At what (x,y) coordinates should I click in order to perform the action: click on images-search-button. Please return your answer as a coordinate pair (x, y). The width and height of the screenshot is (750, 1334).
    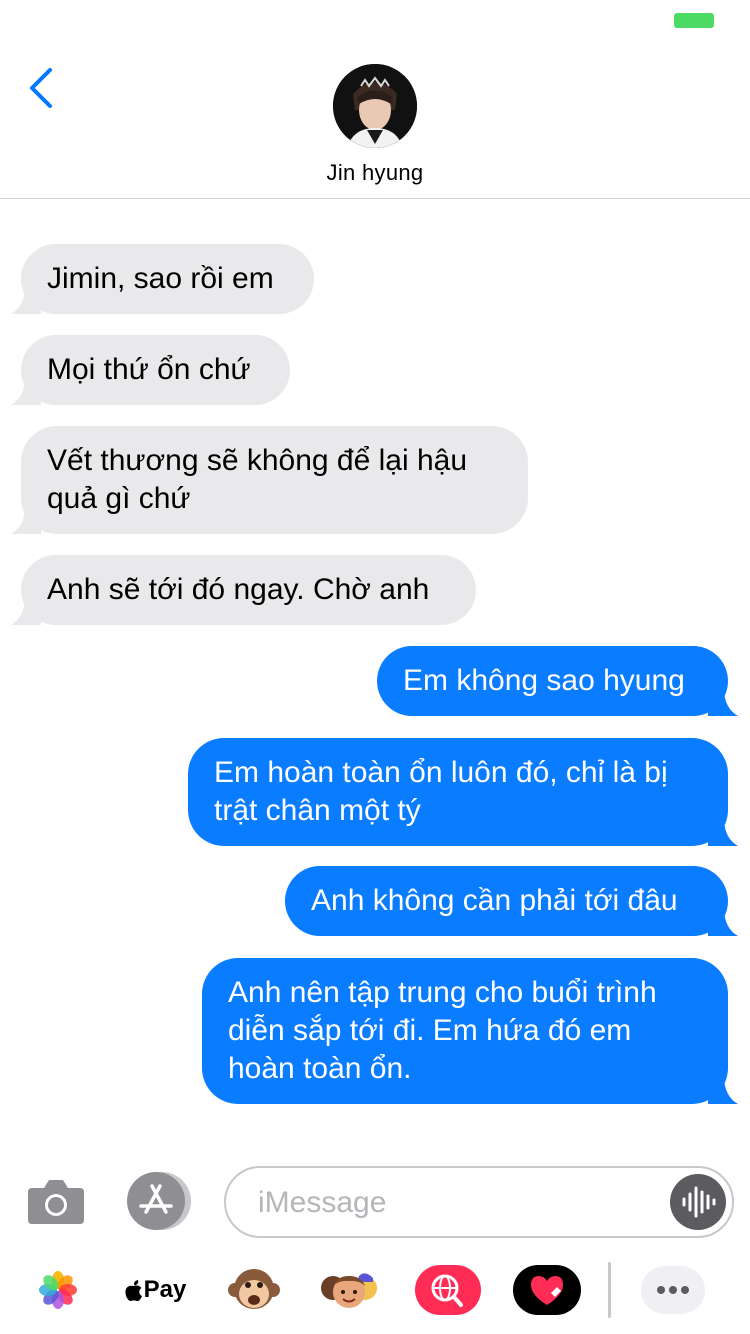
    Looking at the image, I should click on (448, 1290).